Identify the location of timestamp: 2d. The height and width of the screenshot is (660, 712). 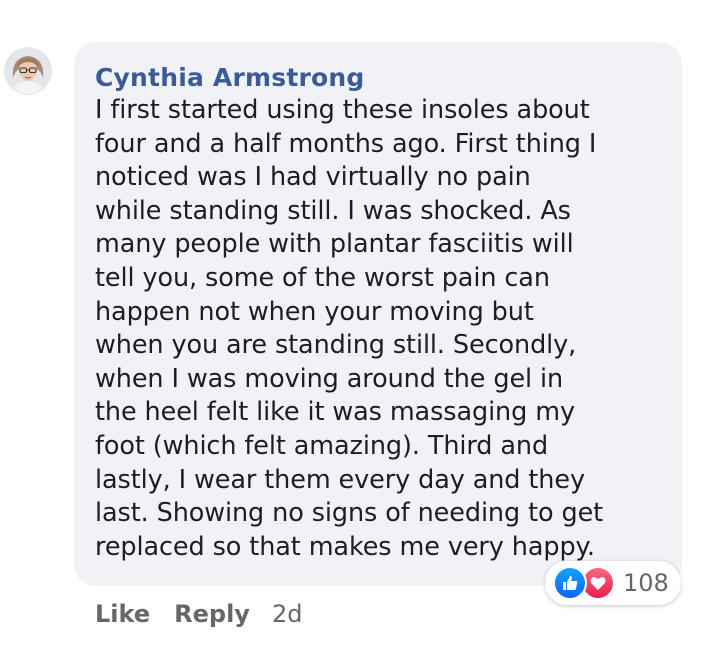
(287, 614).